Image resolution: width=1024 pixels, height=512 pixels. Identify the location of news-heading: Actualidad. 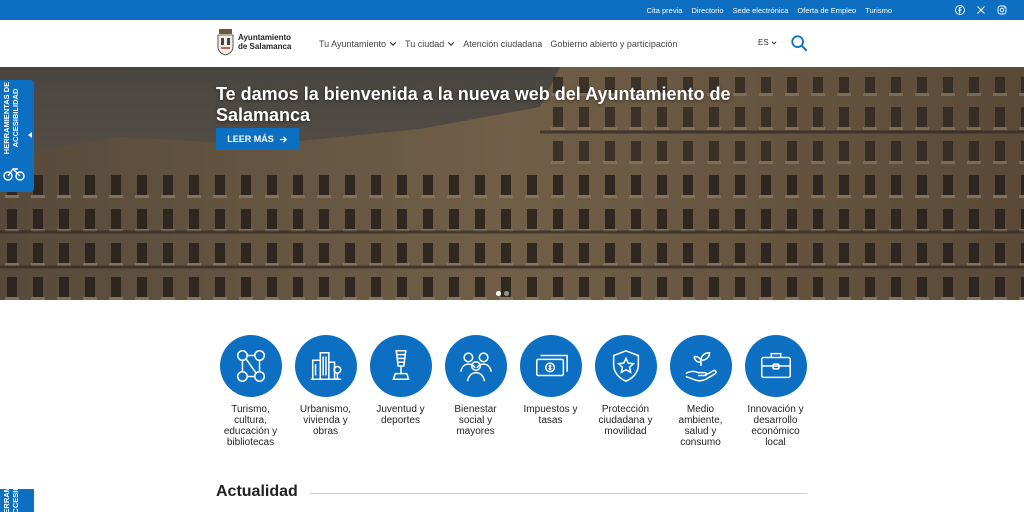
(257, 491).